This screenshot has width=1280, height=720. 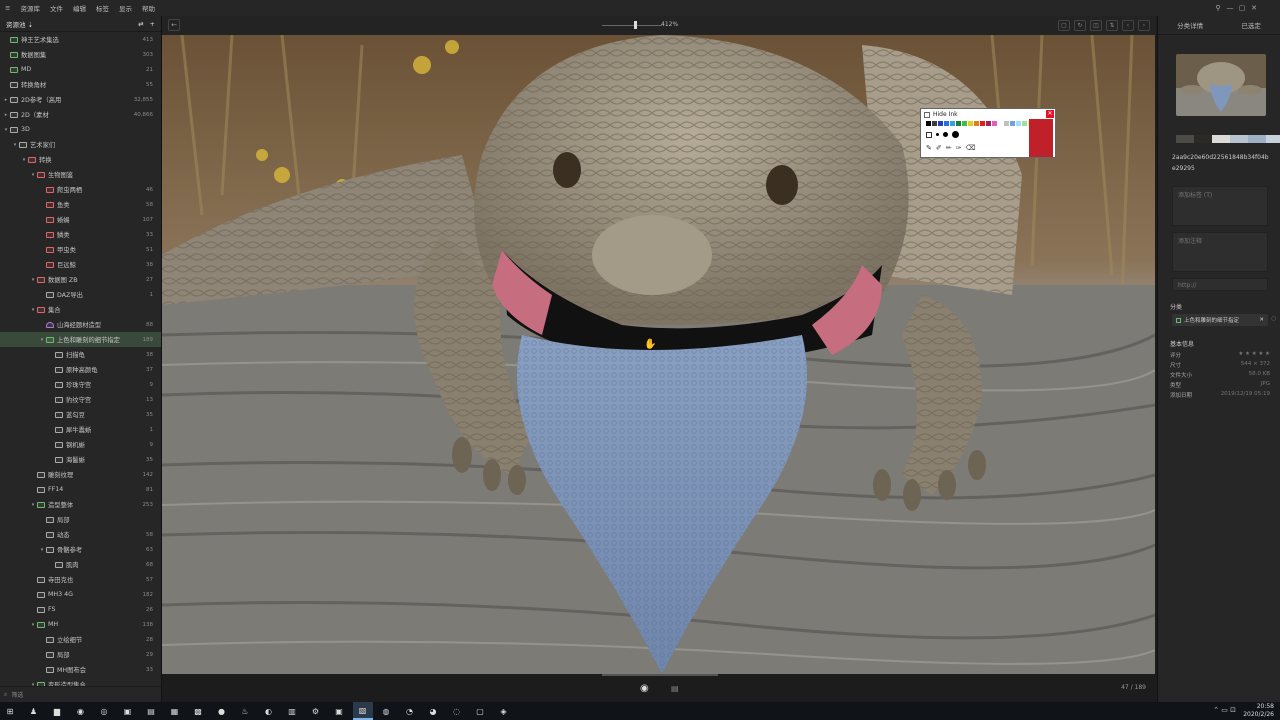 I want to click on folder-row: 原种高颜龟 37, so click(x=80, y=369).